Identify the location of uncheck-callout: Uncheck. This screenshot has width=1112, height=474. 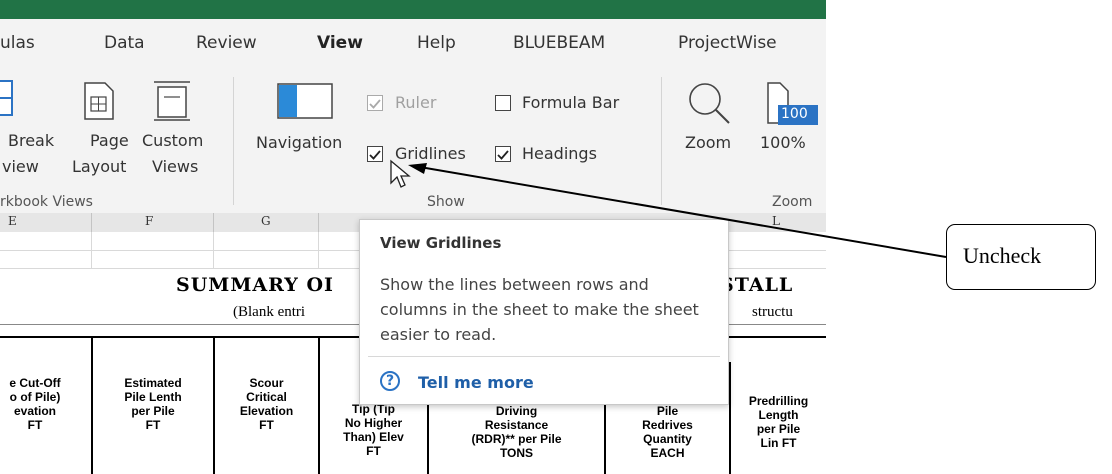
(1021, 257).